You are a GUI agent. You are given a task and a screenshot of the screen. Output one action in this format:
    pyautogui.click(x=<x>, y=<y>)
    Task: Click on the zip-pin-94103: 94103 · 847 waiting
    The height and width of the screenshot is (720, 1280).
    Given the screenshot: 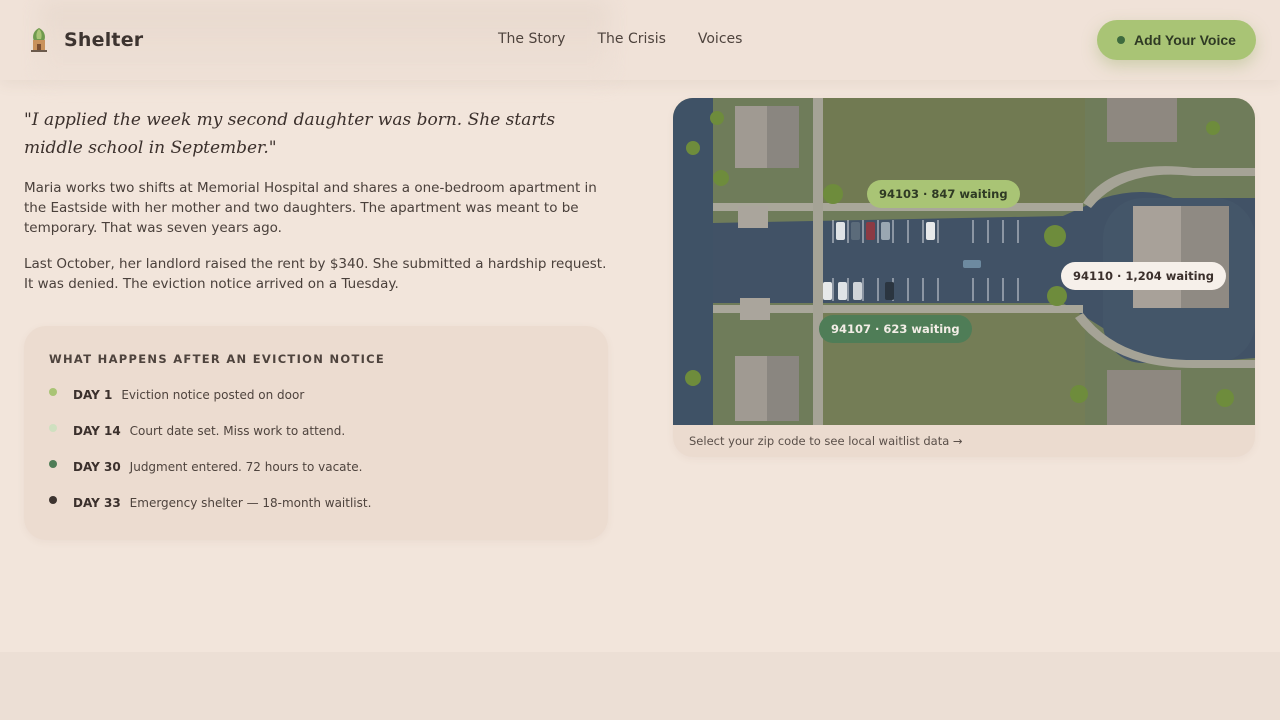 What is the action you would take?
    pyautogui.click(x=943, y=194)
    